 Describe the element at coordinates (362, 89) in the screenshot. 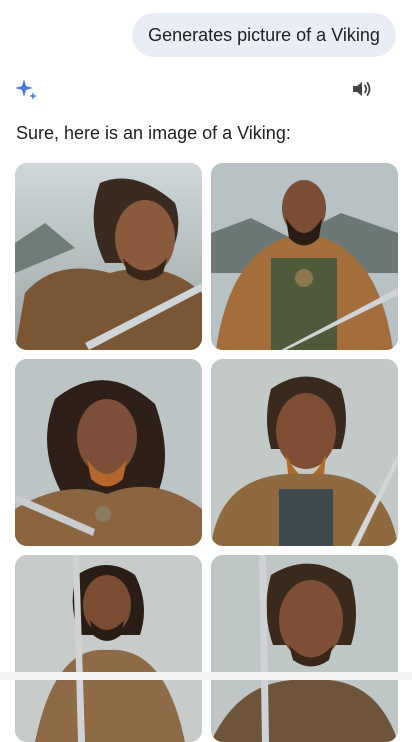

I see `speaker-icon` at that location.